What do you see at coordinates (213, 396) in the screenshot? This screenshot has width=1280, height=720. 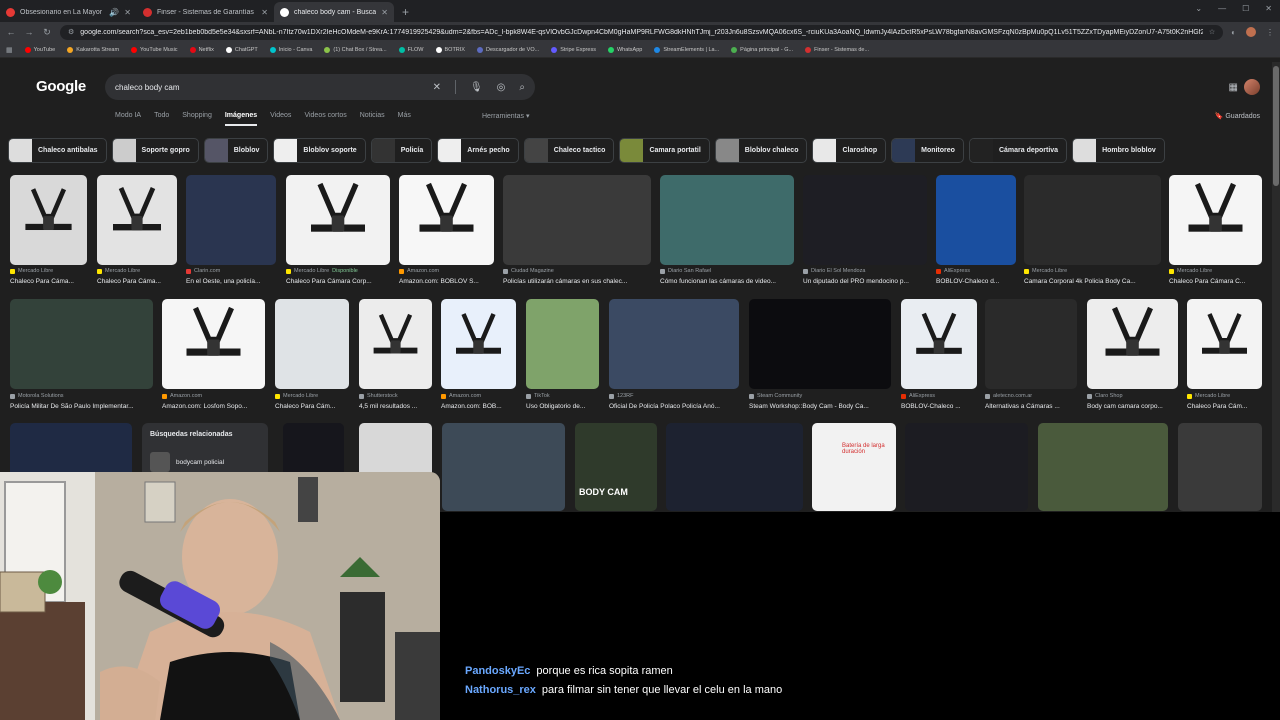 I see `result-source: Amazon.com` at bounding box center [213, 396].